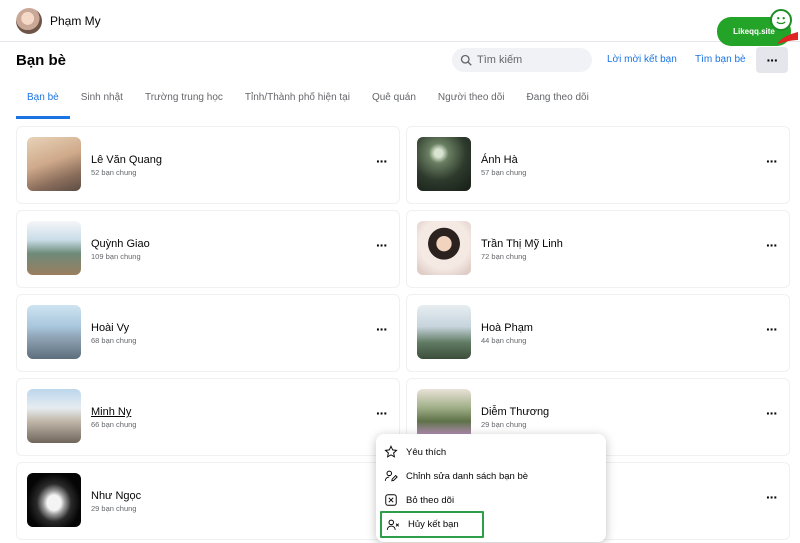  Describe the element at coordinates (102, 100) in the screenshot. I see `tab-birthdays: Sinh nhật` at that location.